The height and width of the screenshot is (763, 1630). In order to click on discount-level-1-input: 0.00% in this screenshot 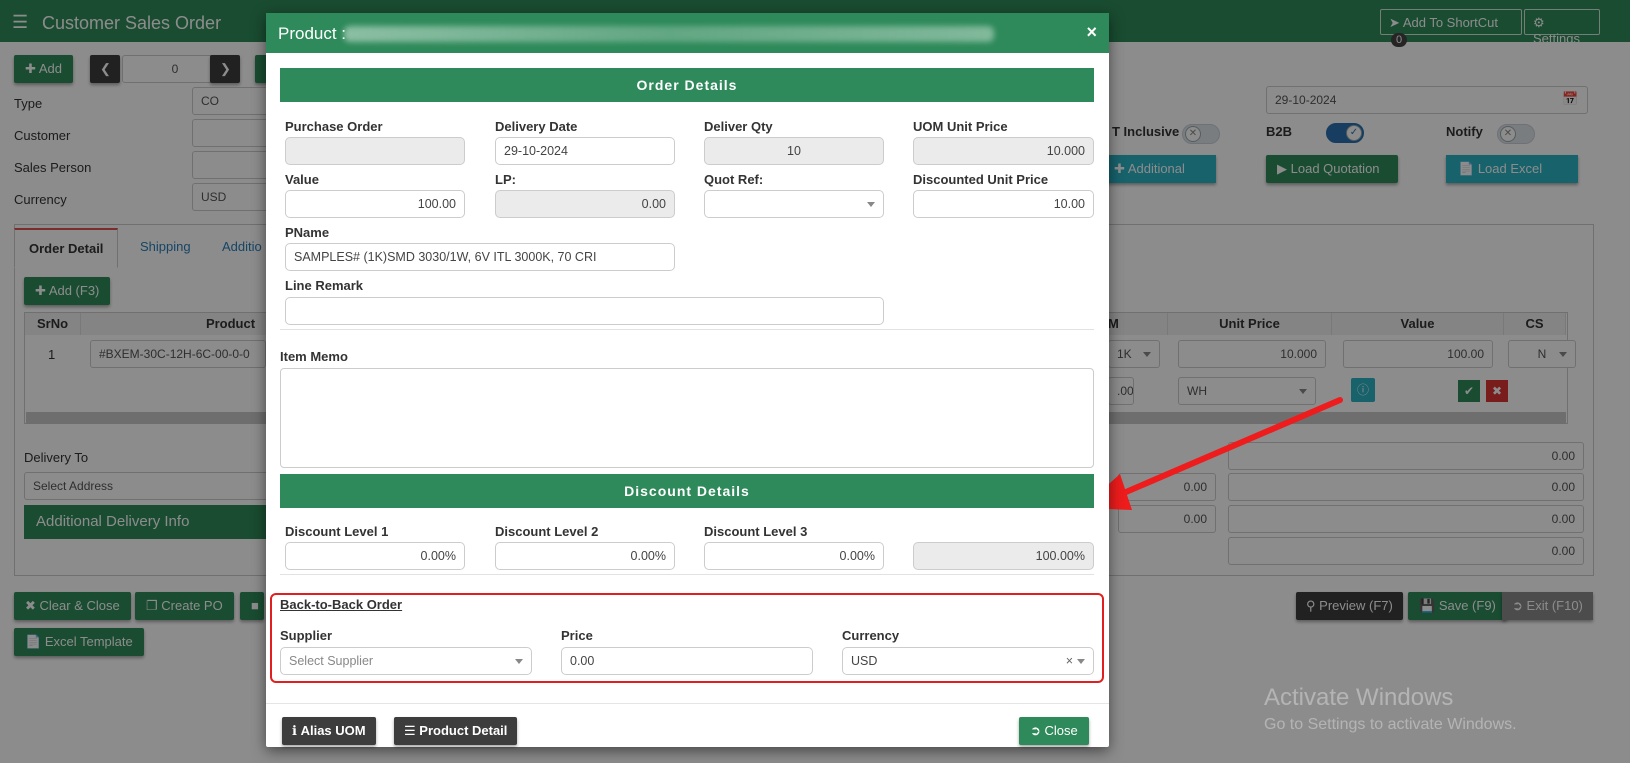, I will do `click(375, 556)`.